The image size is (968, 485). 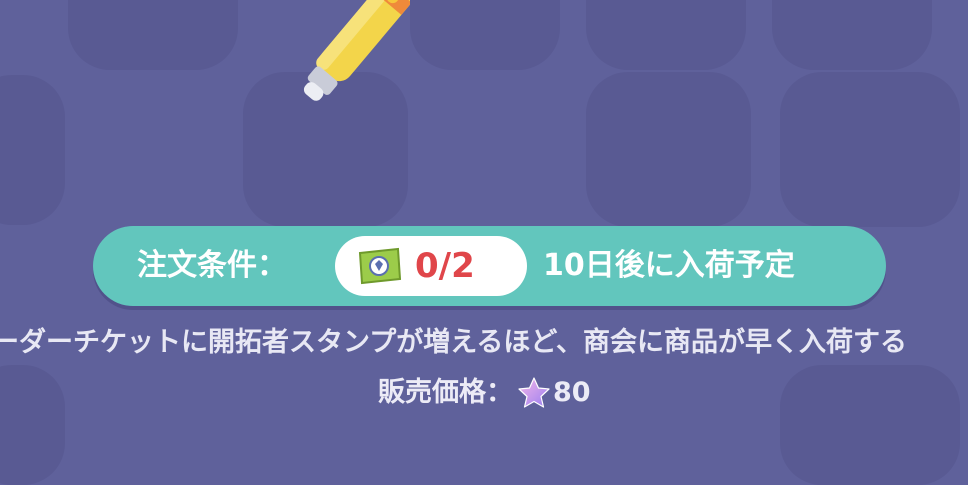 I want to click on order-condition-label: 注文条件：, so click(x=212, y=265).